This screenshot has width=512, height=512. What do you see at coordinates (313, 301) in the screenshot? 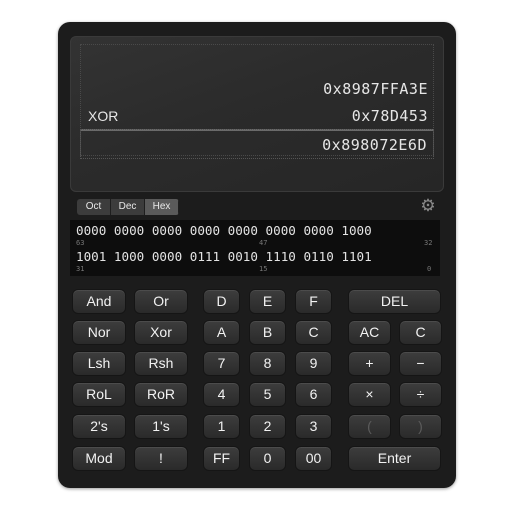
I see `hex-f-button: F` at bounding box center [313, 301].